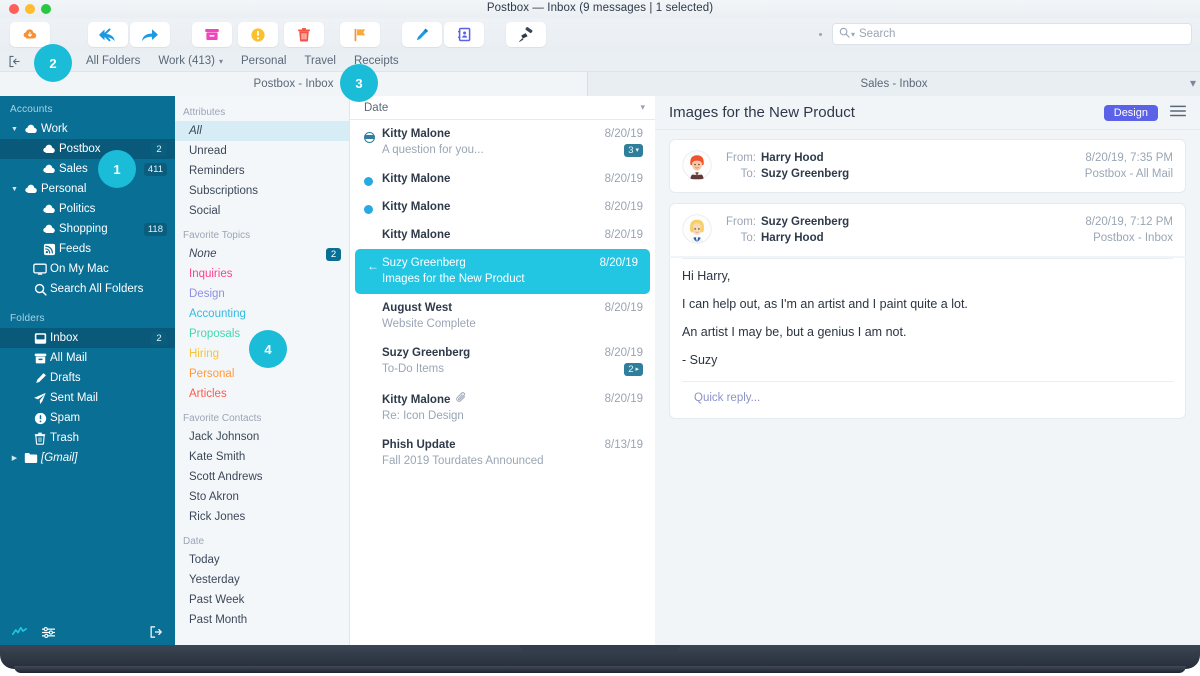 This screenshot has height=676, width=1200. What do you see at coordinates (262, 620) in the screenshot?
I see `attributes-item-past-month: Past Month` at bounding box center [262, 620].